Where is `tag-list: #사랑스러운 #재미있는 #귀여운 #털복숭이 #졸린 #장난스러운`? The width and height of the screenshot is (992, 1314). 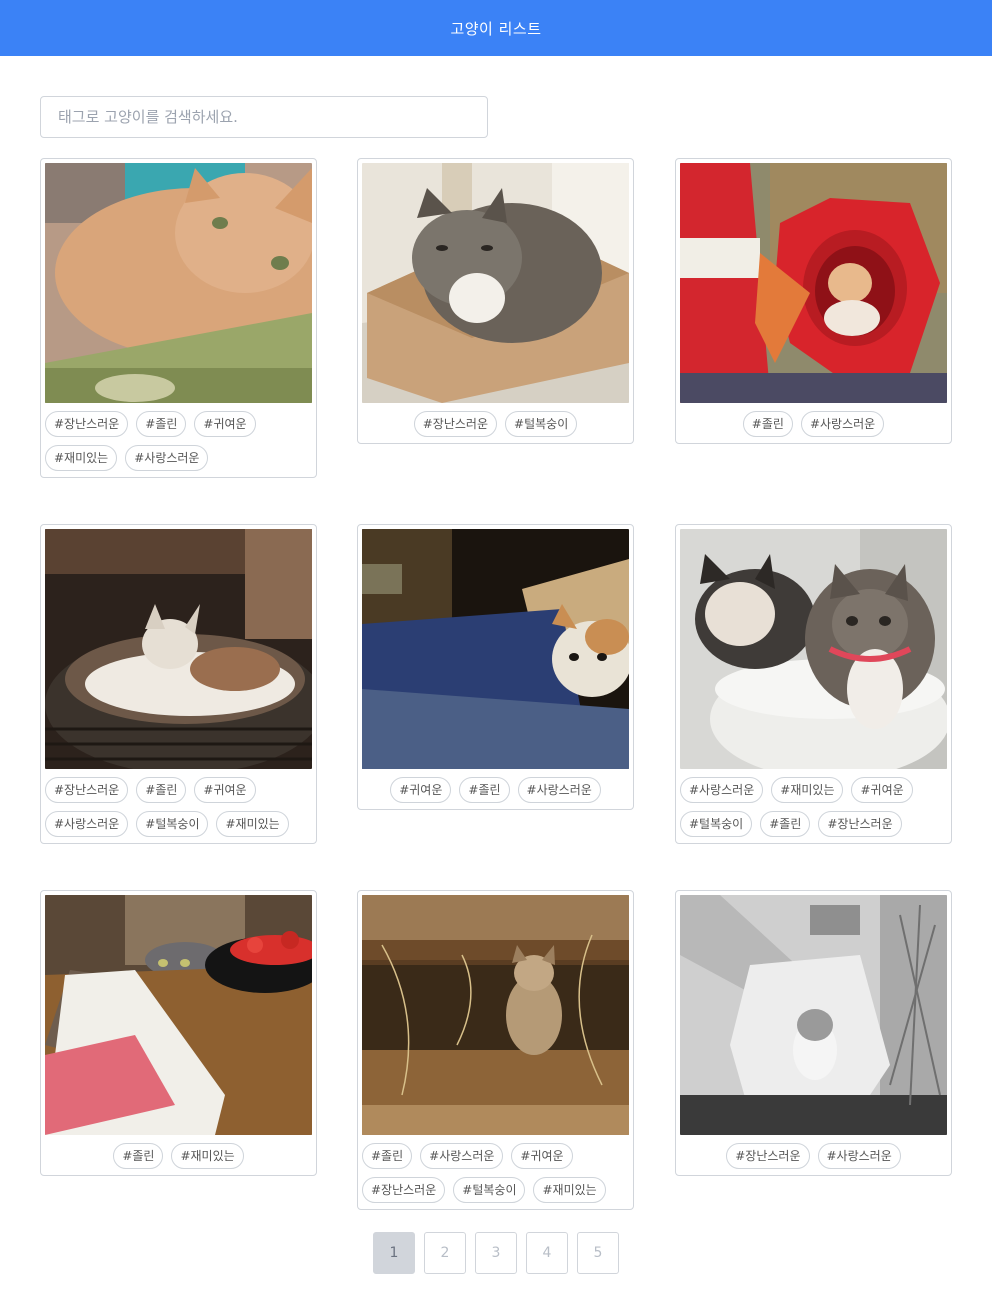
tag-list: #사랑스러운 #재미있는 #귀여운 #털복숭이 #졸린 #장난스러운 is located at coordinates (813, 803).